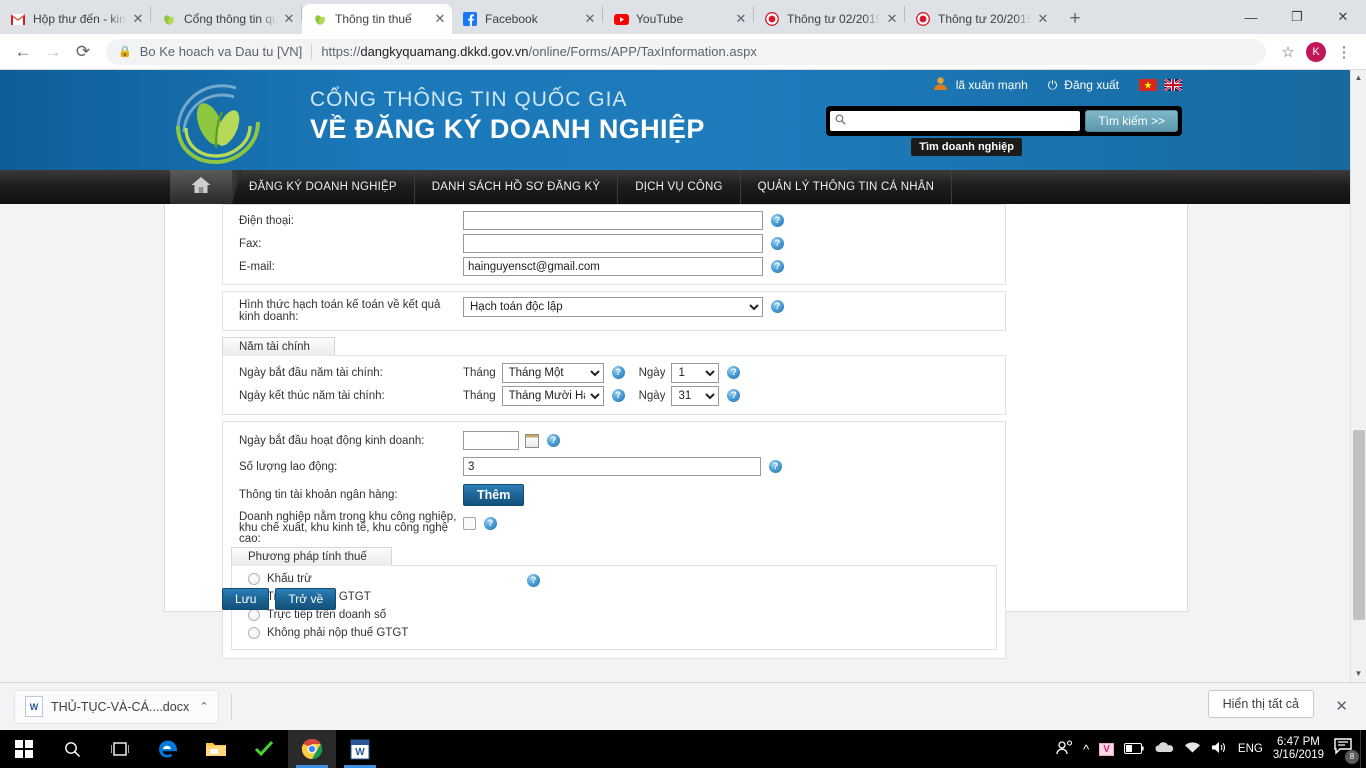 This screenshot has height=768, width=1366. What do you see at coordinates (1346, 751) in the screenshot?
I see `notification-center-icon: 8` at bounding box center [1346, 751].